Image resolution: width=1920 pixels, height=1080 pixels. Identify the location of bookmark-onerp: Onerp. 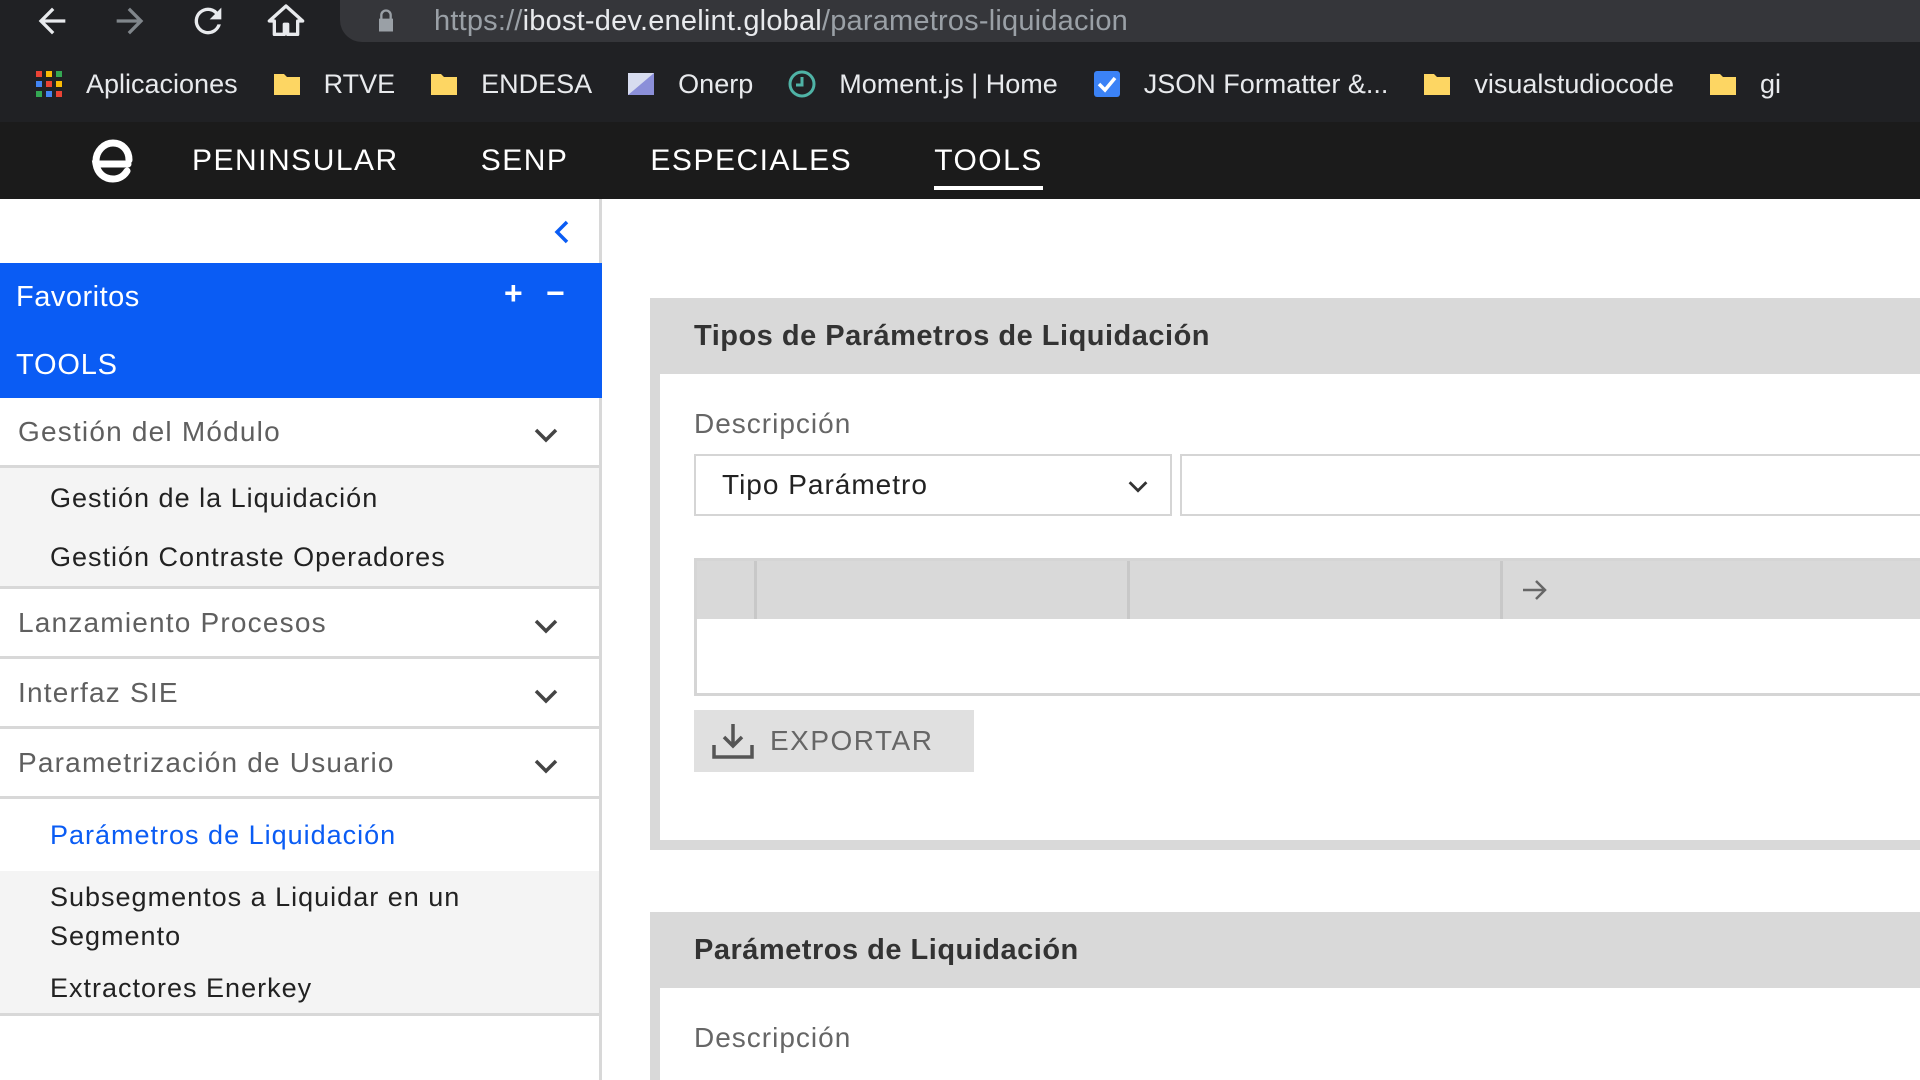
(689, 84).